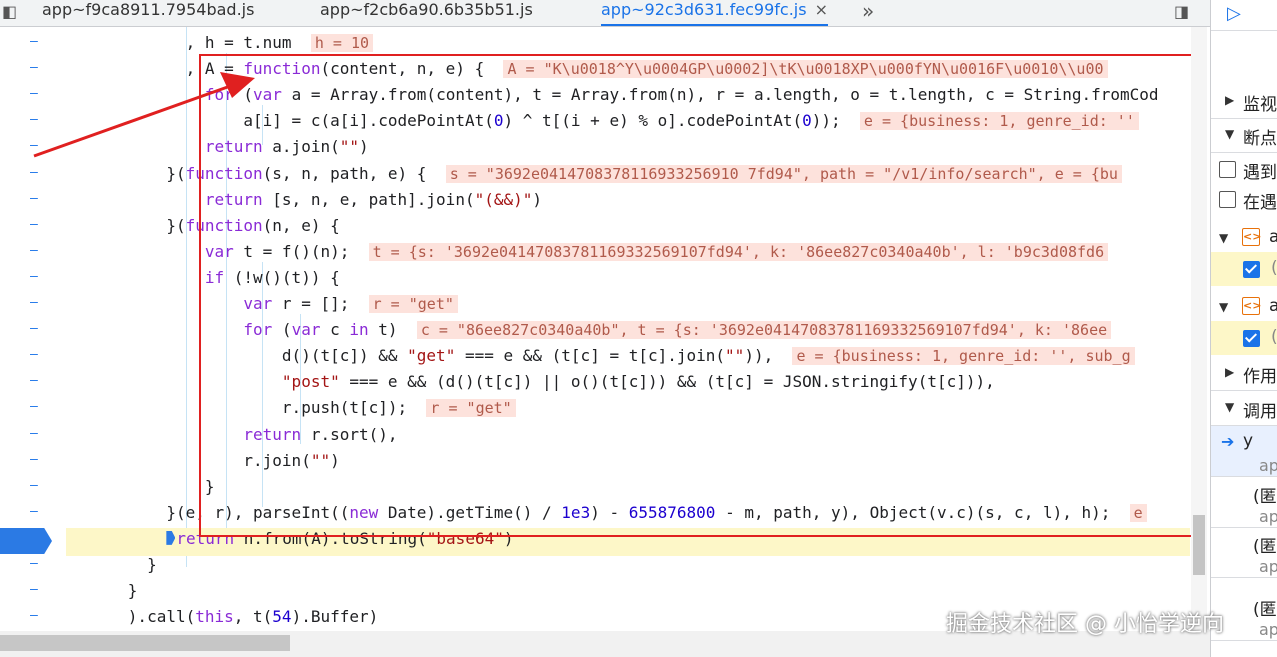 The image size is (1277, 657). I want to click on sidebar-frame: ➔ y ap, so click(1244, 451).